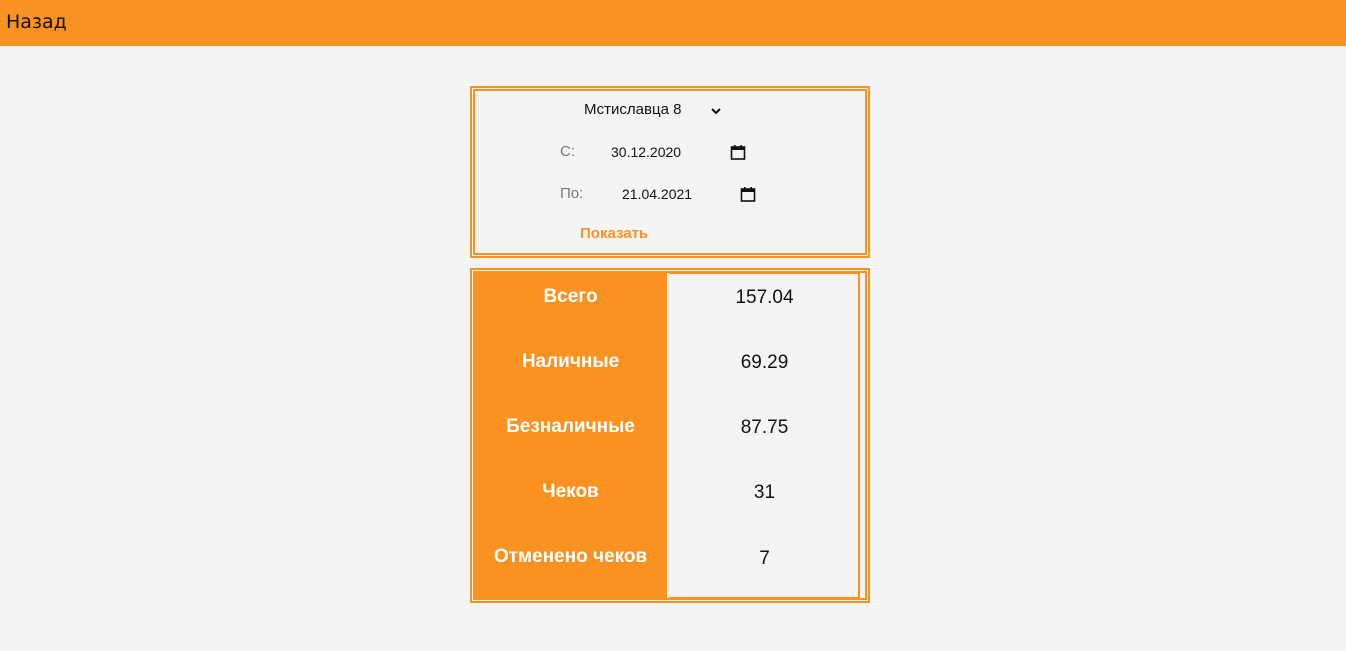  What do you see at coordinates (633, 109) in the screenshot?
I see `store-select-value: Мстиславца 8` at bounding box center [633, 109].